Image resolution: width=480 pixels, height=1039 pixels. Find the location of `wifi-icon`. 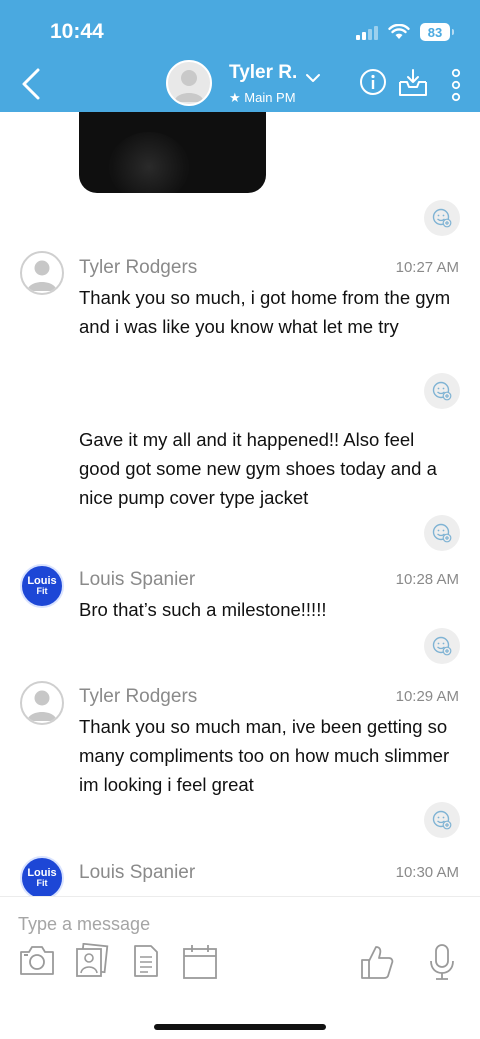

wifi-icon is located at coordinates (399, 31).